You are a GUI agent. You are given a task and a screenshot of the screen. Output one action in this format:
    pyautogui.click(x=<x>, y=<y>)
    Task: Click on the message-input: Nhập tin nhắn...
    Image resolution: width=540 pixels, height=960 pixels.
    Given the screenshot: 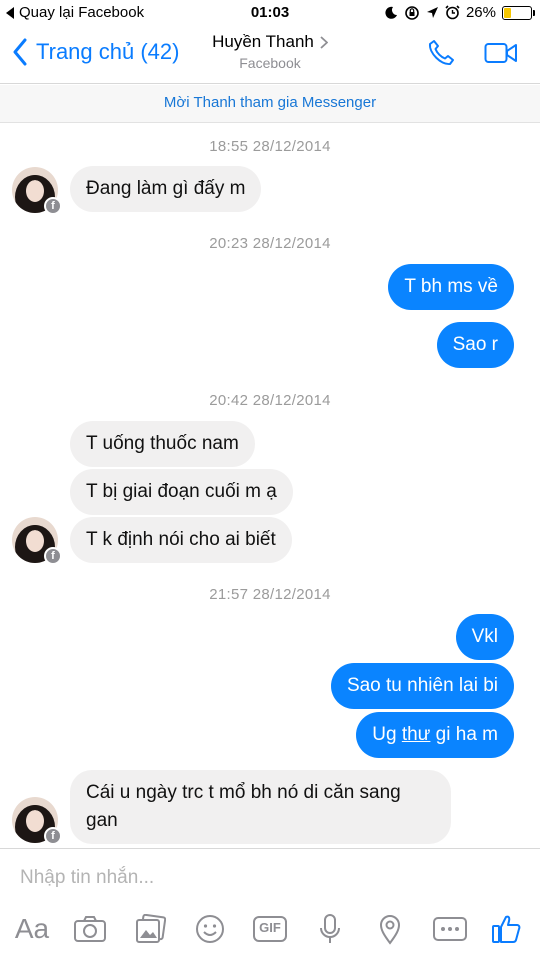 What is the action you would take?
    pyautogui.click(x=87, y=878)
    